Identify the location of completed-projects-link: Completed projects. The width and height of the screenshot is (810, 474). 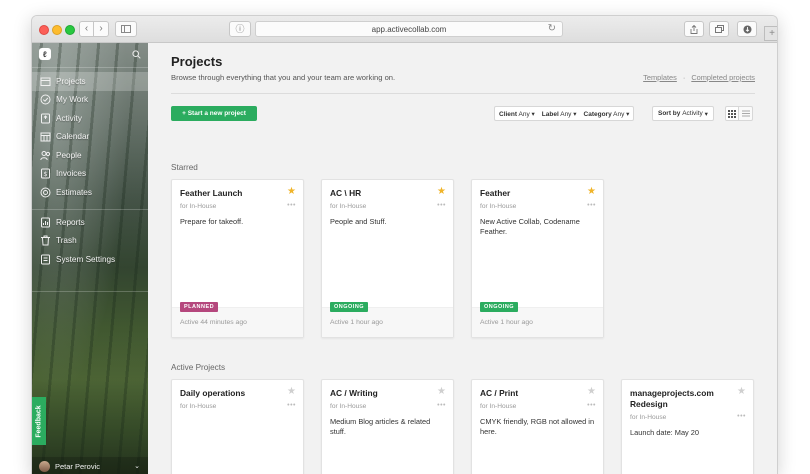
(723, 77).